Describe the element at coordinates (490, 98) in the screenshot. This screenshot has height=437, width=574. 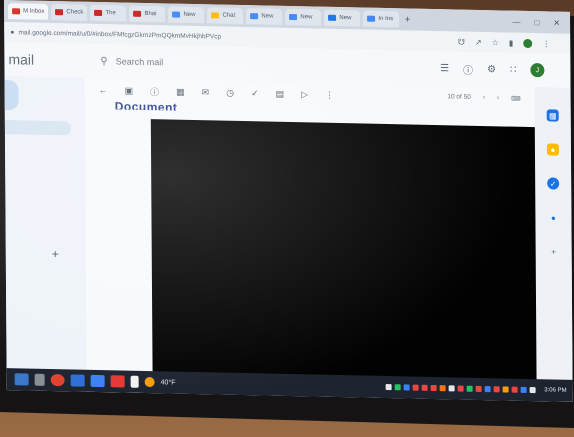
I see `pagination: 10 of 50 ‹ › ⌨` at that location.